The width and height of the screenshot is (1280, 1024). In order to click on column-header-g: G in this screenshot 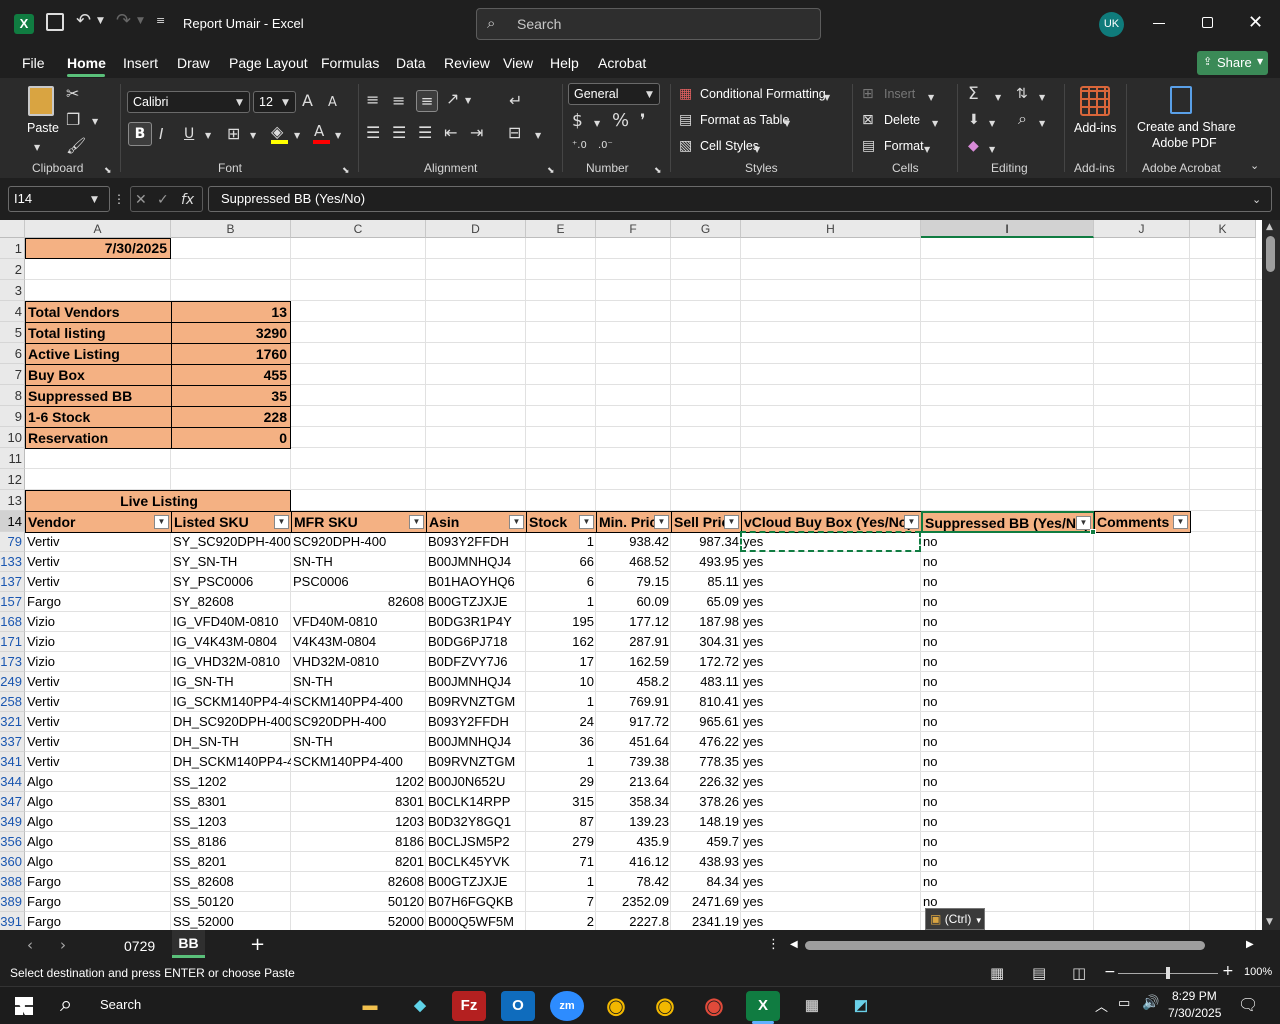, I will do `click(706, 229)`.